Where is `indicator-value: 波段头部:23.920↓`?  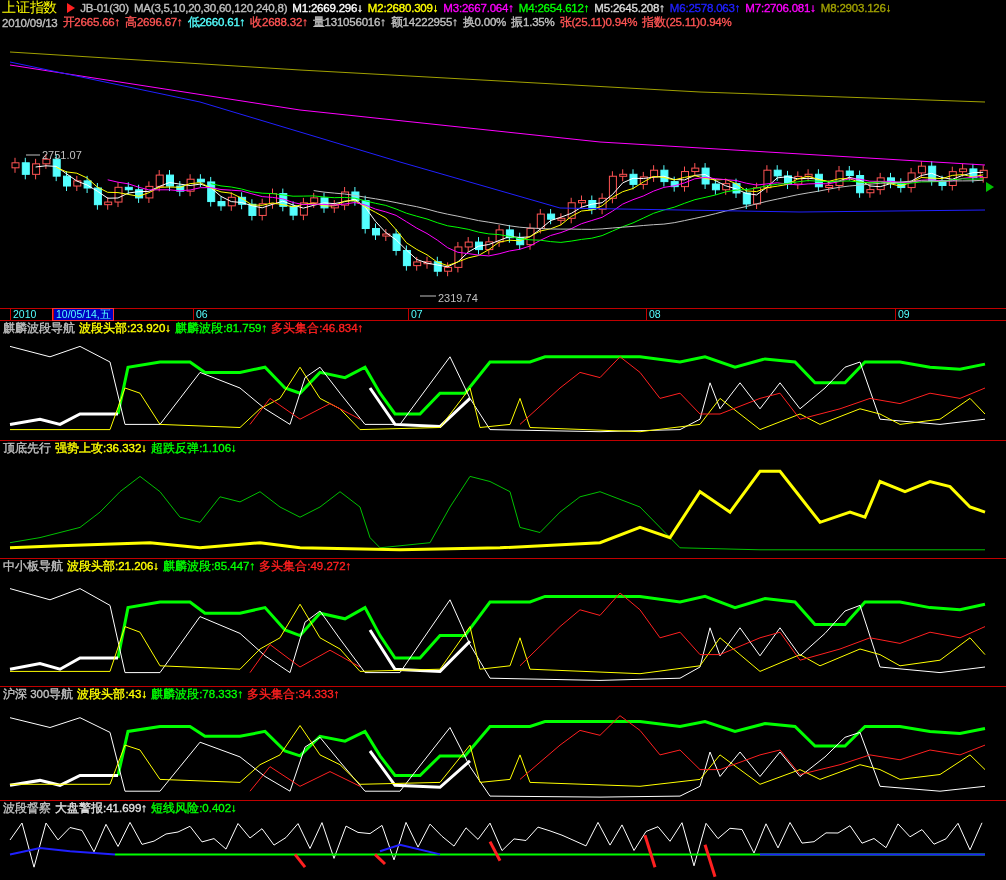
indicator-value: 波段头部:23.920↓ is located at coordinates (125, 328).